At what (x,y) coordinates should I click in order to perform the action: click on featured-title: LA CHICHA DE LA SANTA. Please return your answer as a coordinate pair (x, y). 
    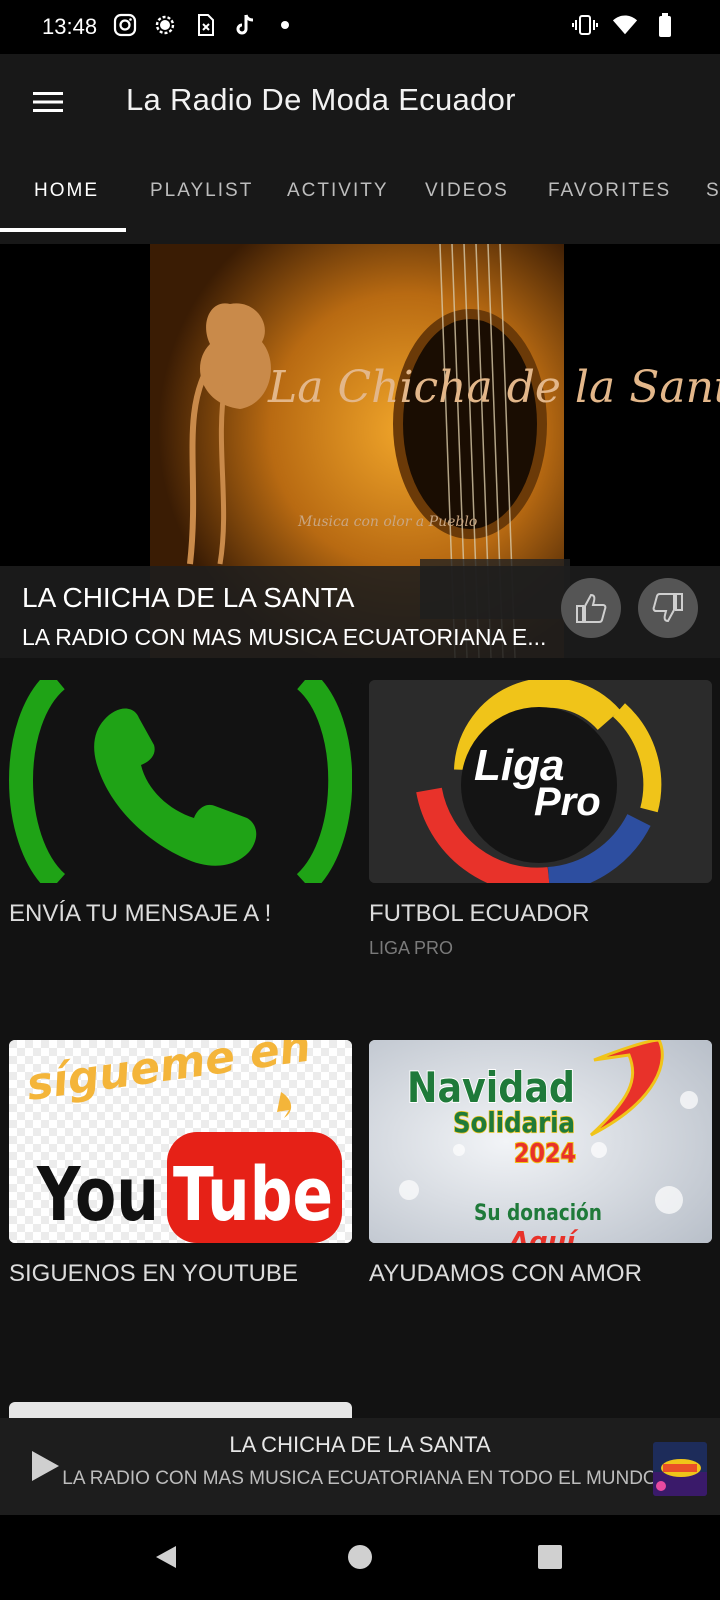
    Looking at the image, I should click on (188, 597).